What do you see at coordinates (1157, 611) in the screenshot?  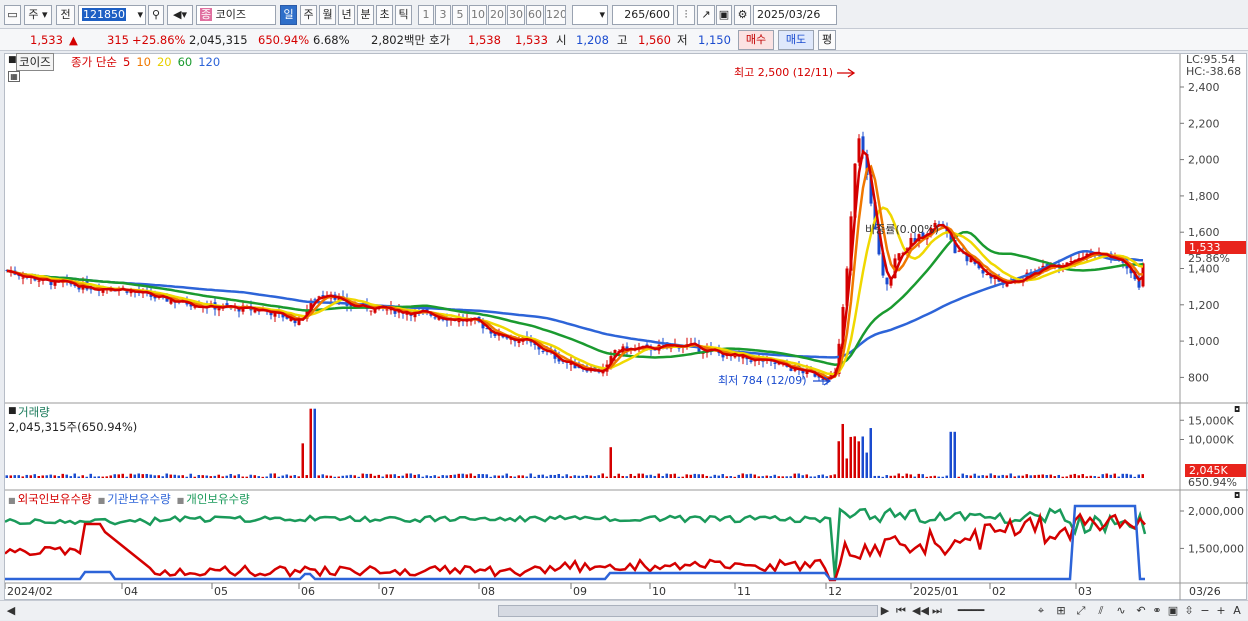 I see `link-icon: ⚭` at bounding box center [1157, 611].